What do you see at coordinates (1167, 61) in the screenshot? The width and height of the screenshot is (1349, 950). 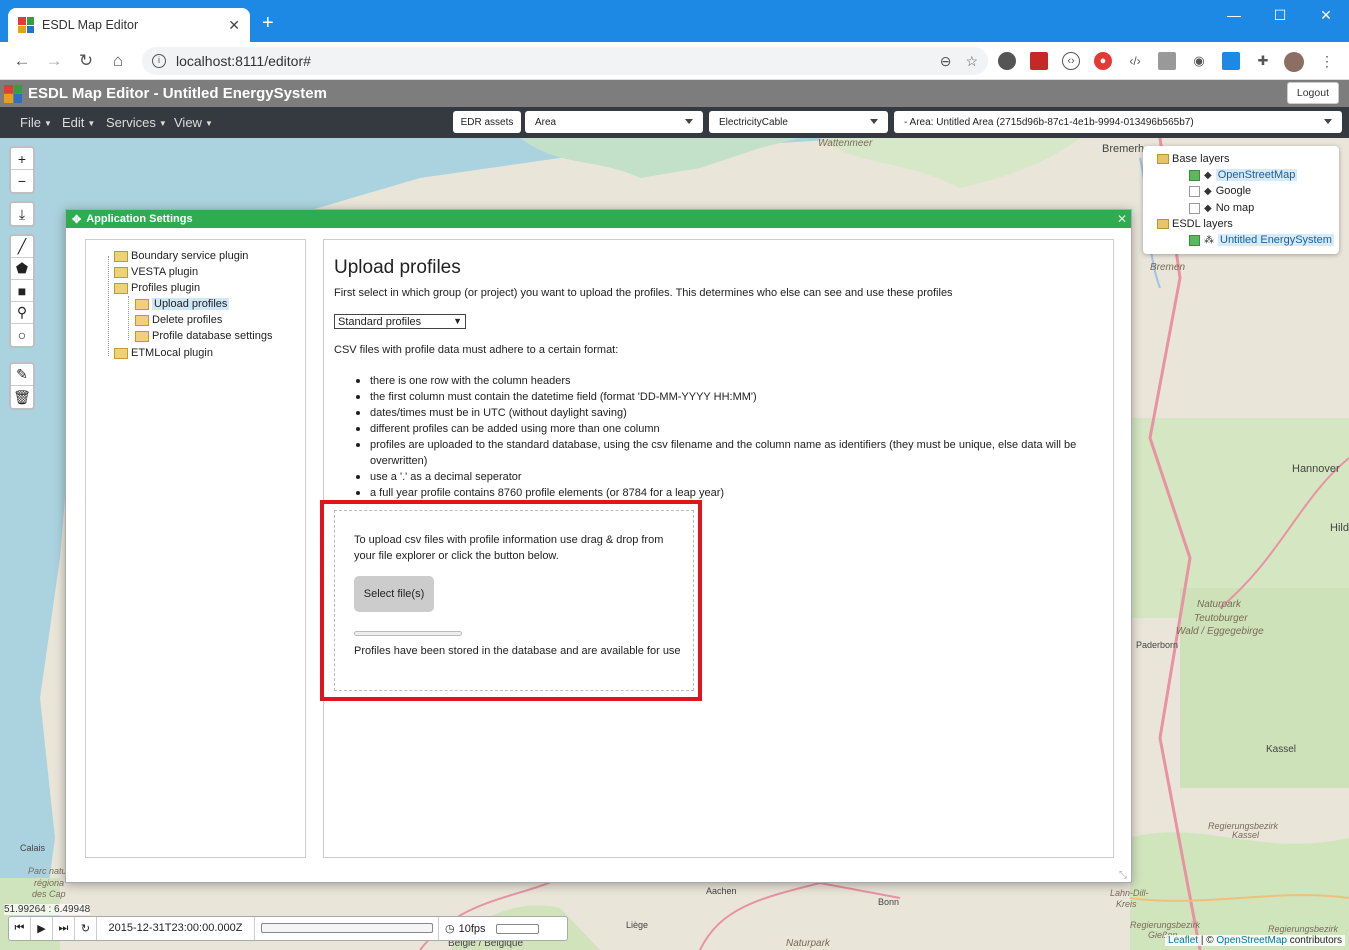 I see `extension-monitor-icon` at bounding box center [1167, 61].